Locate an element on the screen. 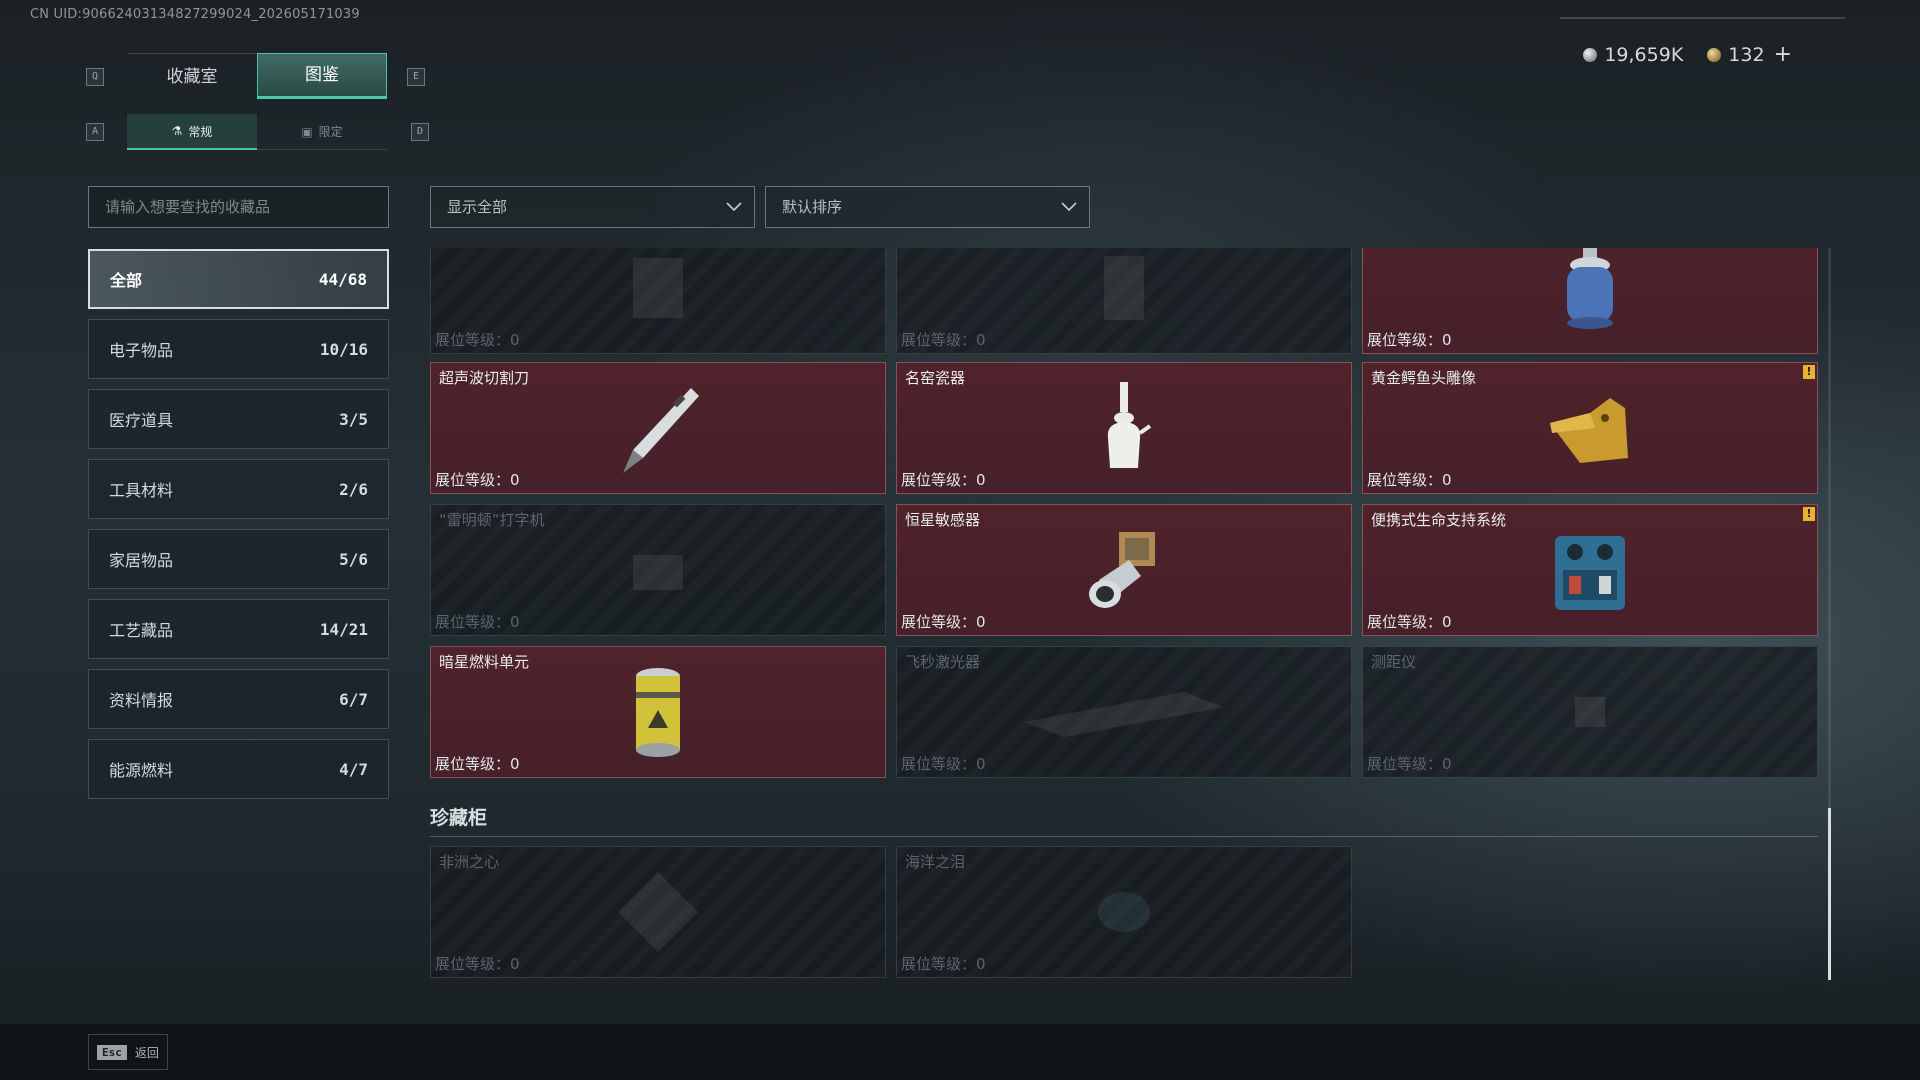 The width and height of the screenshot is (1920, 1080). subtab-limited: ▣ 限定 is located at coordinates (322, 132).